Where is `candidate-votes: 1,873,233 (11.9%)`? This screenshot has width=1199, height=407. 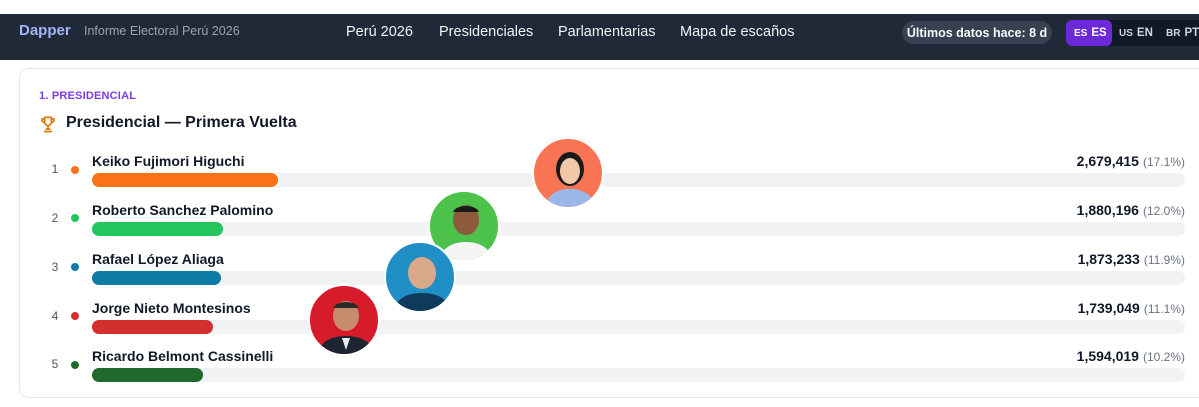
candidate-votes: 1,873,233 (11.9%) is located at coordinates (1131, 259).